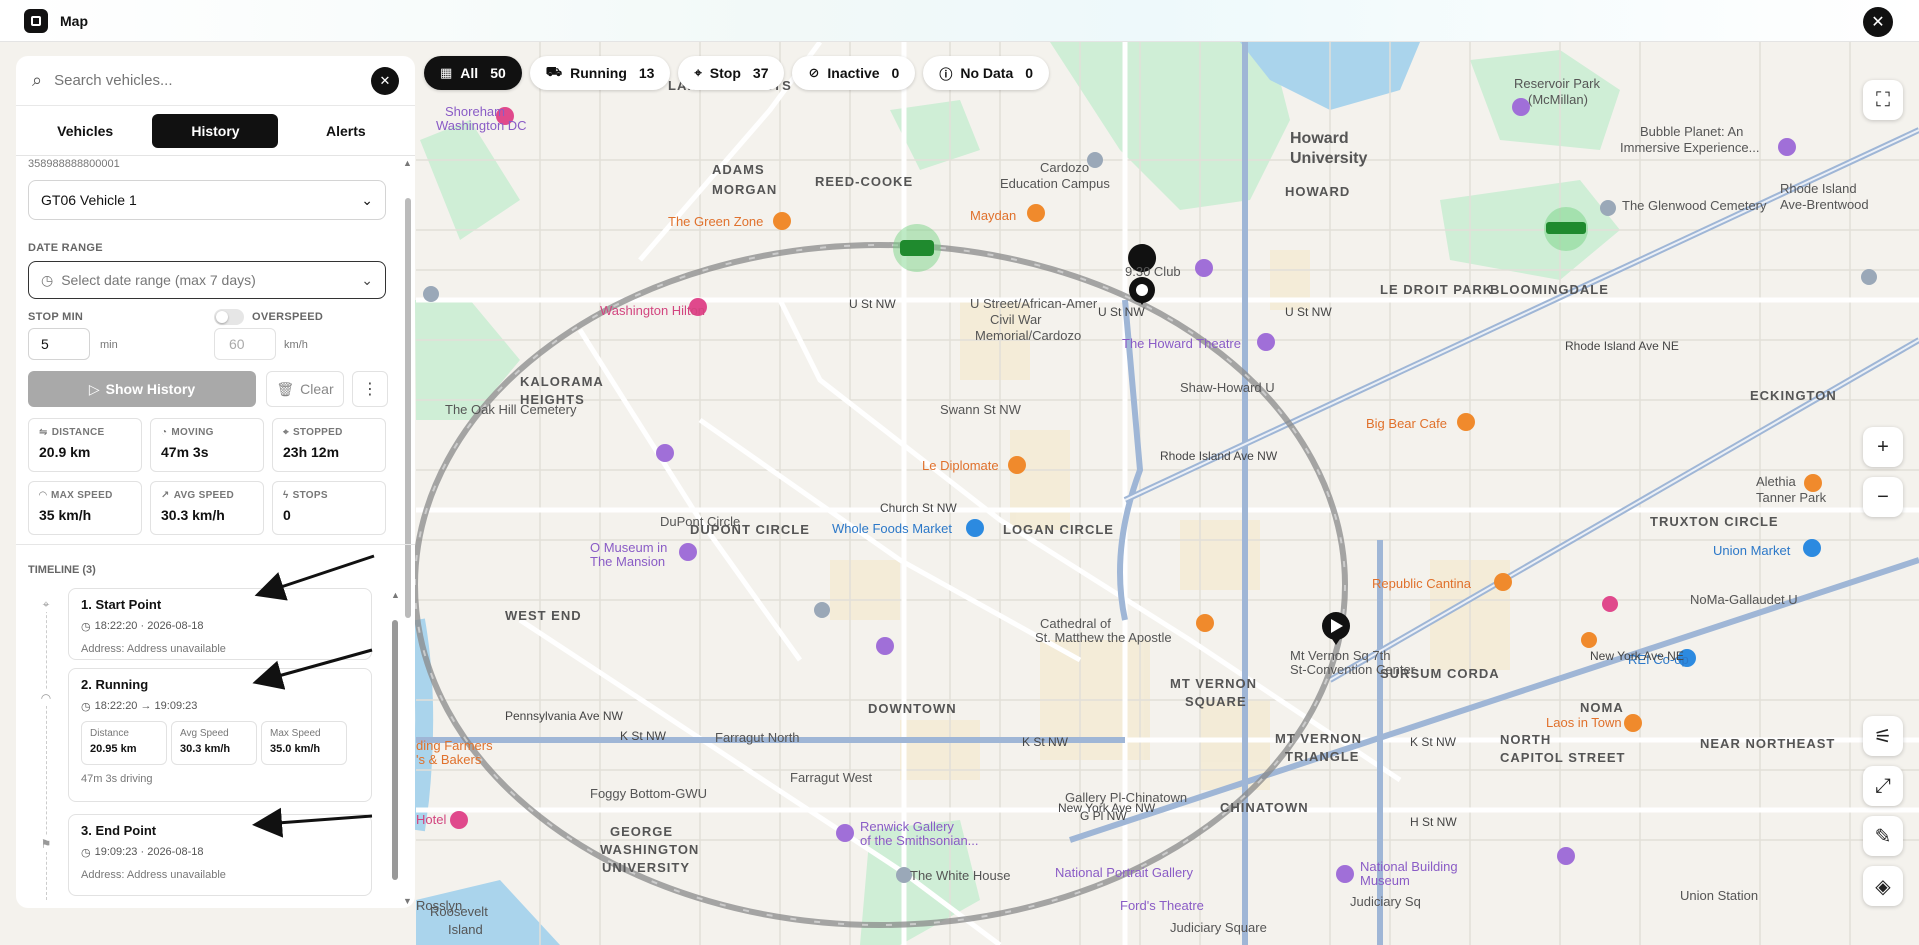 The height and width of the screenshot is (945, 1919). I want to click on timeline-scrollbar: ▲, so click(395, 740).